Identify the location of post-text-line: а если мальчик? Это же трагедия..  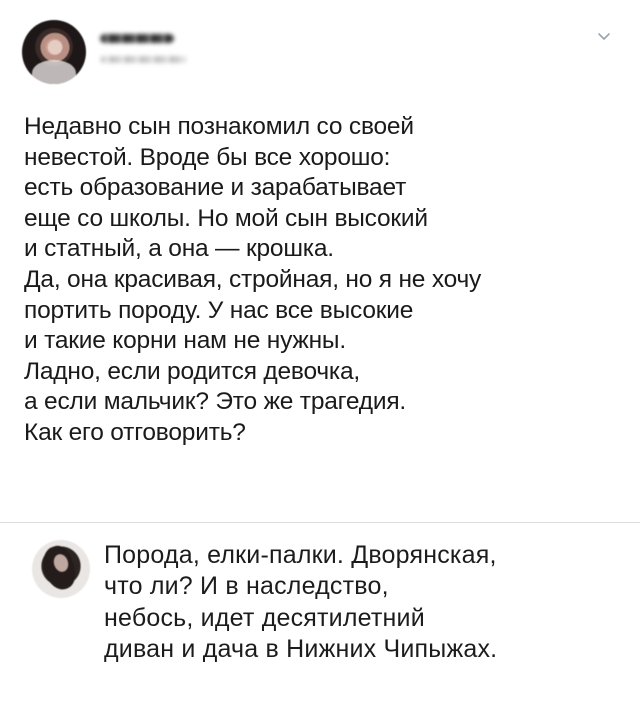
(215, 402).